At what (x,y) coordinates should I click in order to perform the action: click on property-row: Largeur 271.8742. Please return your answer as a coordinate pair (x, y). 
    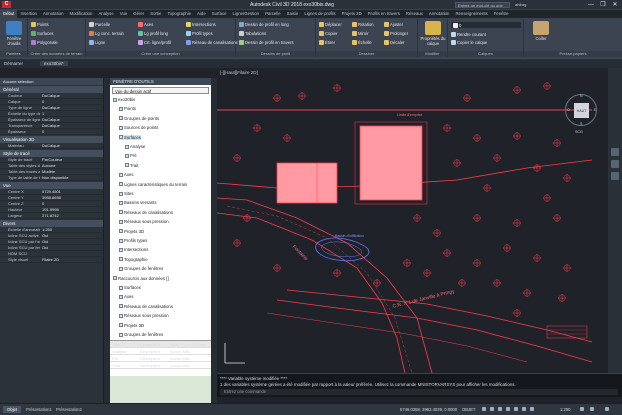
    Looking at the image, I should click on (51, 216).